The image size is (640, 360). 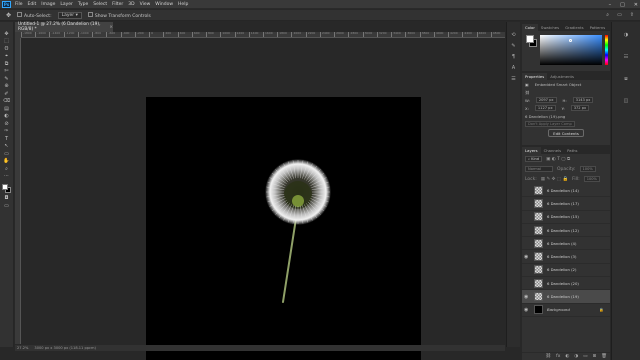 What do you see at coordinates (7, 116) in the screenshot?
I see `dodge-tool-icon: ◐` at bounding box center [7, 116].